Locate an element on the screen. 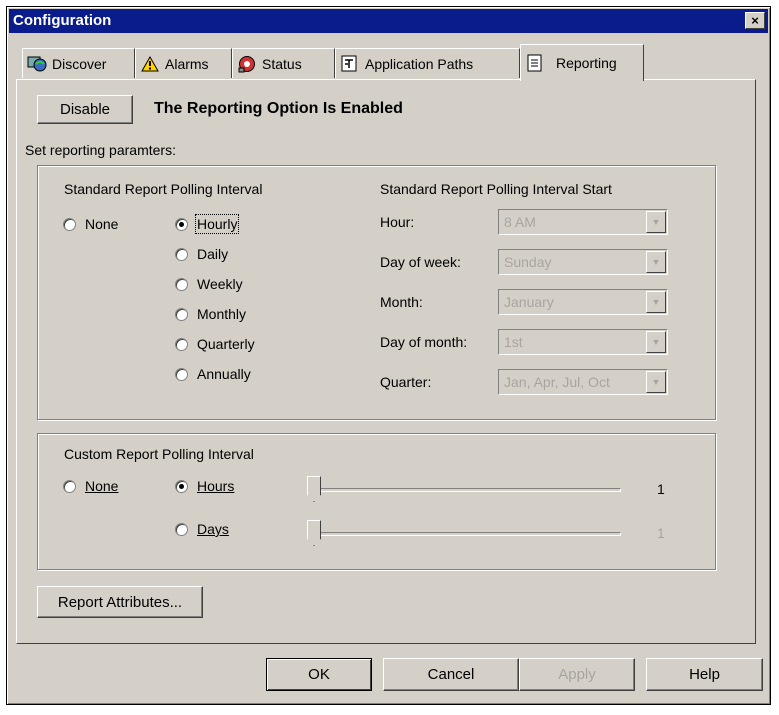 This screenshot has width=779, height=715. weekly-radio: Weekly is located at coordinates (209, 284).